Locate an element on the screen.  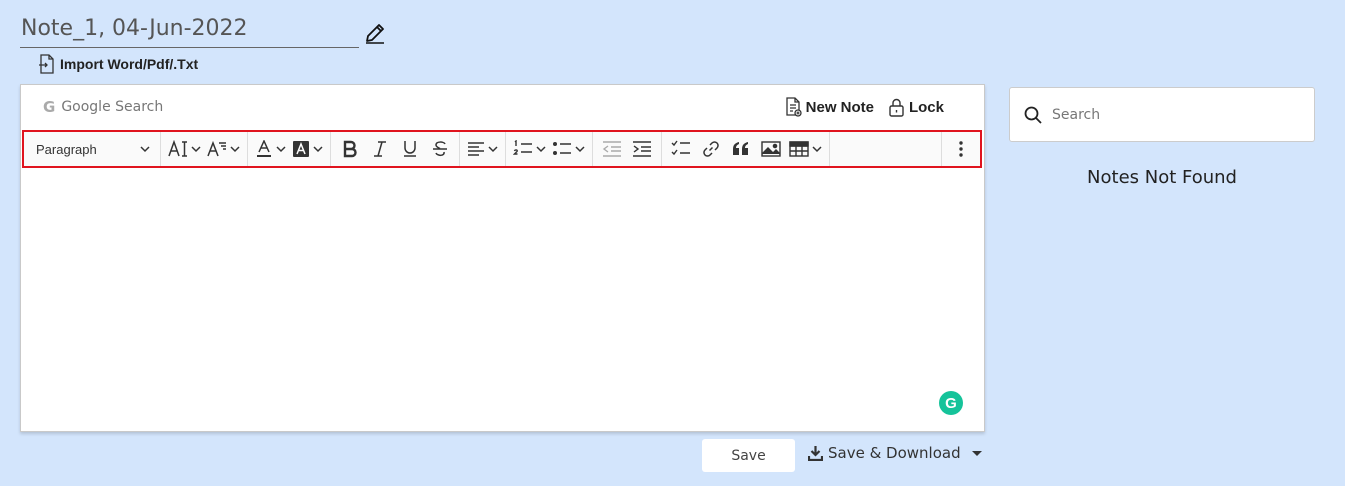
note-title-row: Note_1, 04-Jun-2022 is located at coordinates (204, 31).